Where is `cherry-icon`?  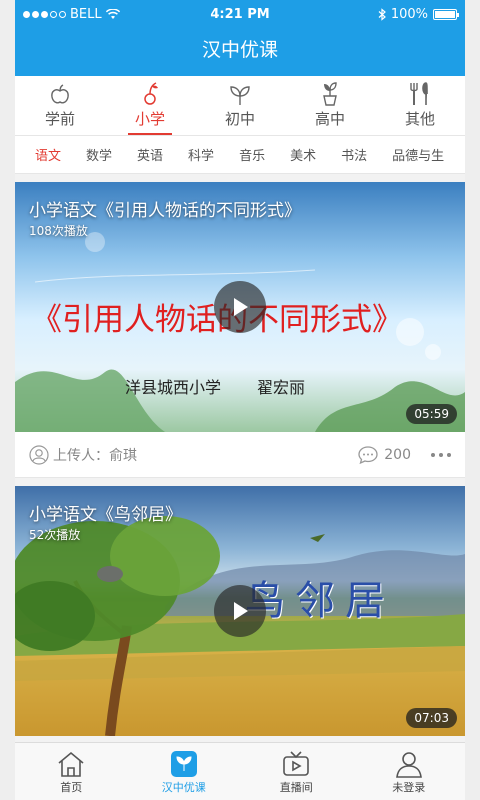 cherry-icon is located at coordinates (151, 93).